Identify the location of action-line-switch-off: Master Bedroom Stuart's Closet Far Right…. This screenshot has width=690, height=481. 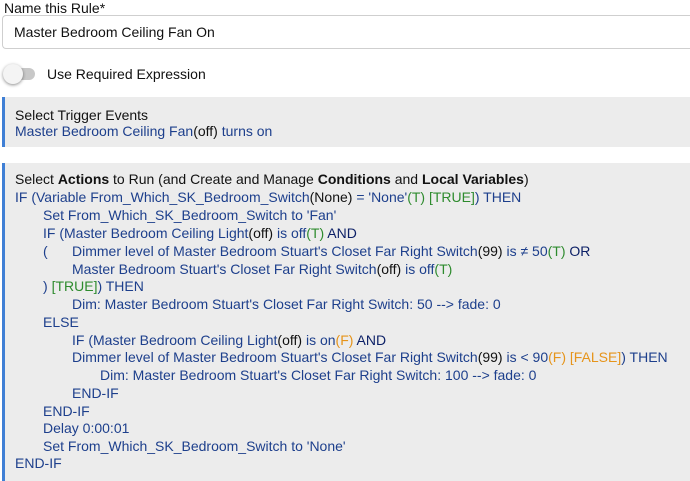
(262, 269).